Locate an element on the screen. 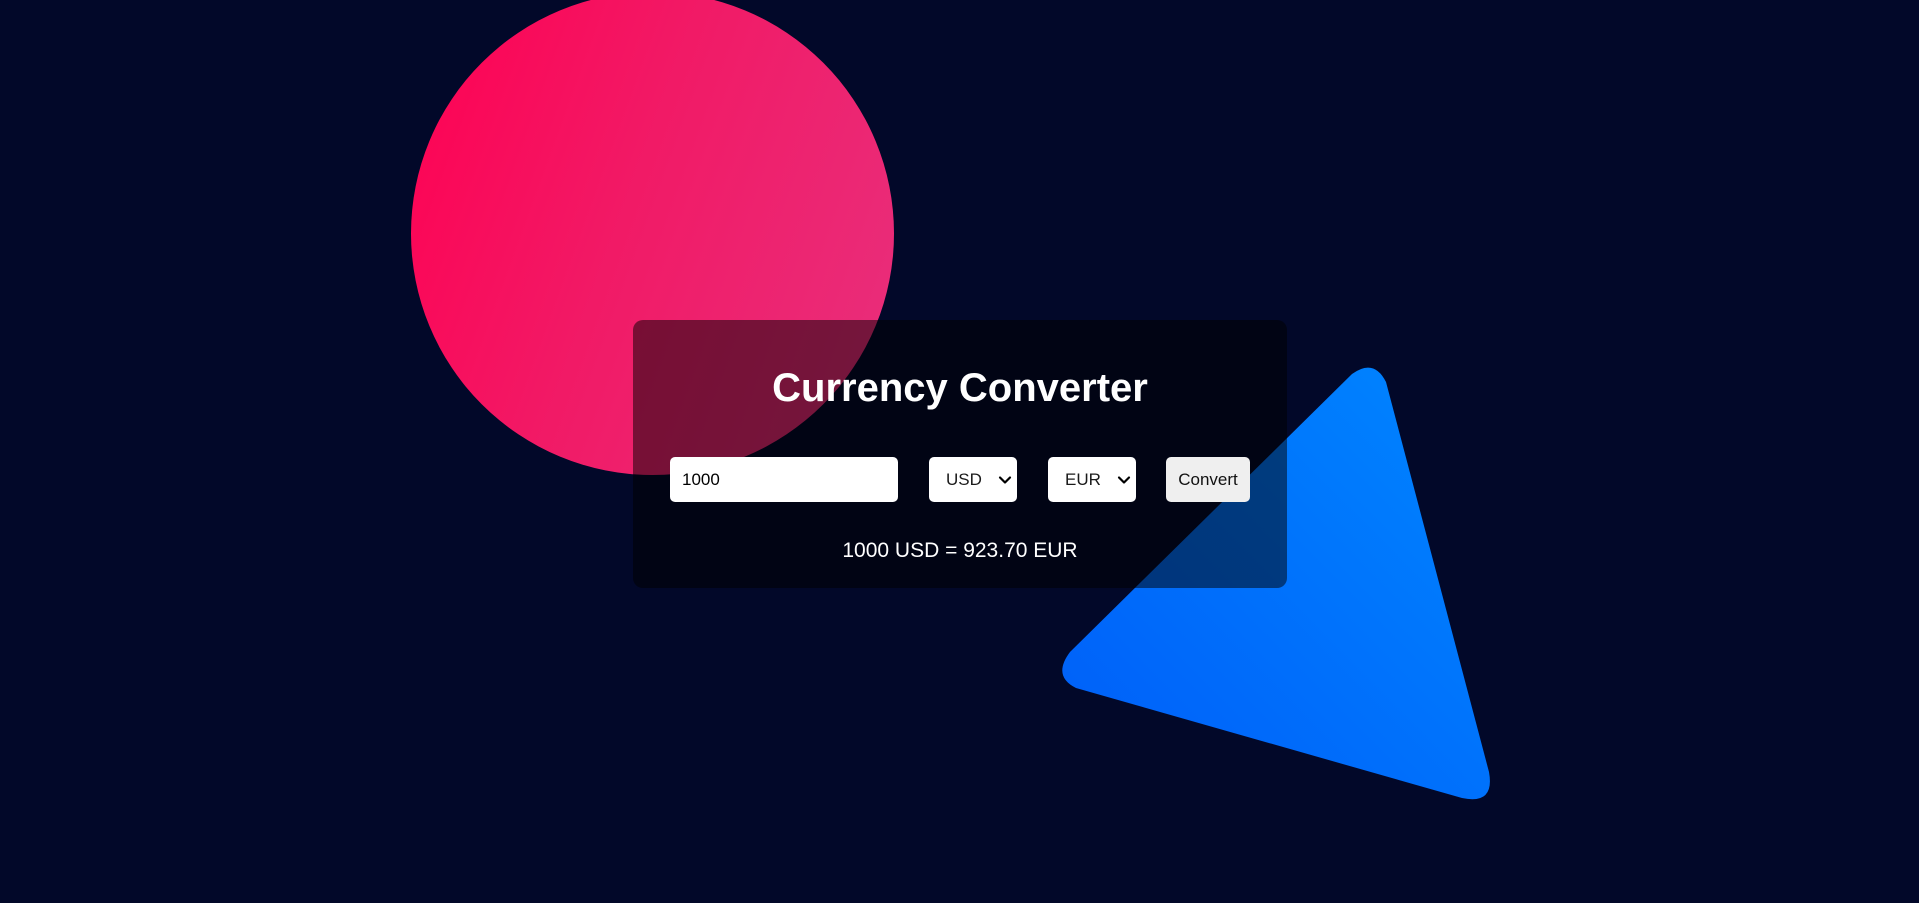 The width and height of the screenshot is (1919, 903). from-currency-value: USD is located at coordinates (964, 479).